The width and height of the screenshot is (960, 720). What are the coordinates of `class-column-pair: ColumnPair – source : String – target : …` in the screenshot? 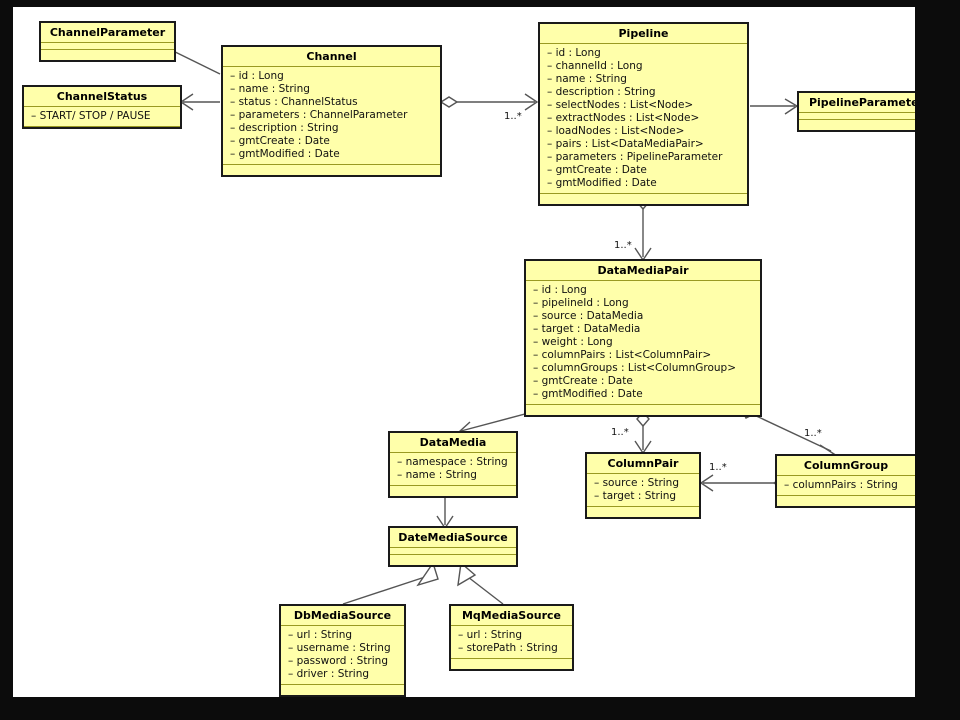 It's located at (643, 485).